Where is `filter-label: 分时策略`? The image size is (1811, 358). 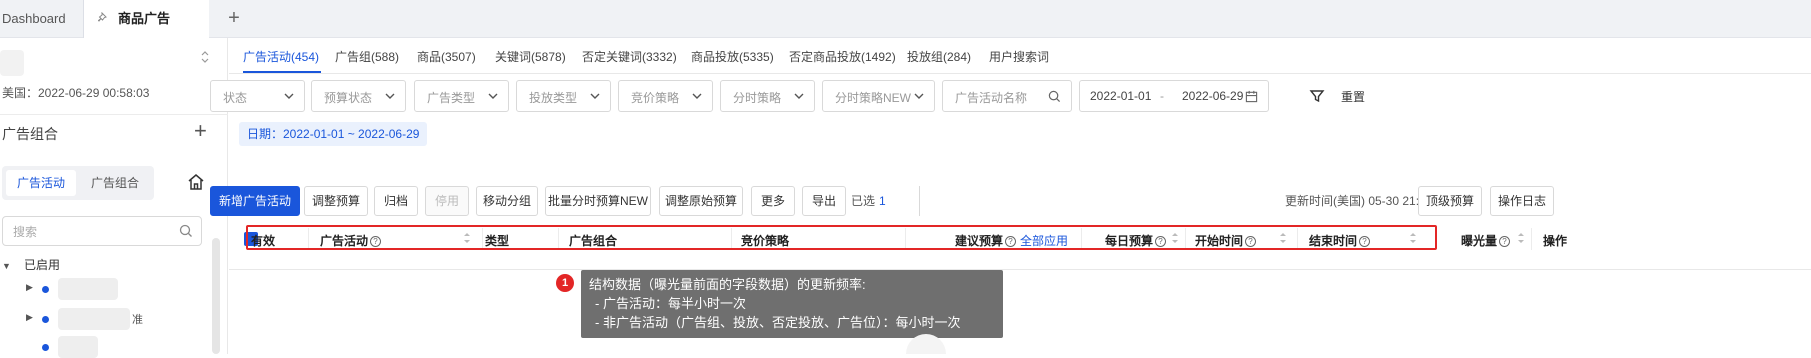 filter-label: 分时策略 is located at coordinates (757, 98).